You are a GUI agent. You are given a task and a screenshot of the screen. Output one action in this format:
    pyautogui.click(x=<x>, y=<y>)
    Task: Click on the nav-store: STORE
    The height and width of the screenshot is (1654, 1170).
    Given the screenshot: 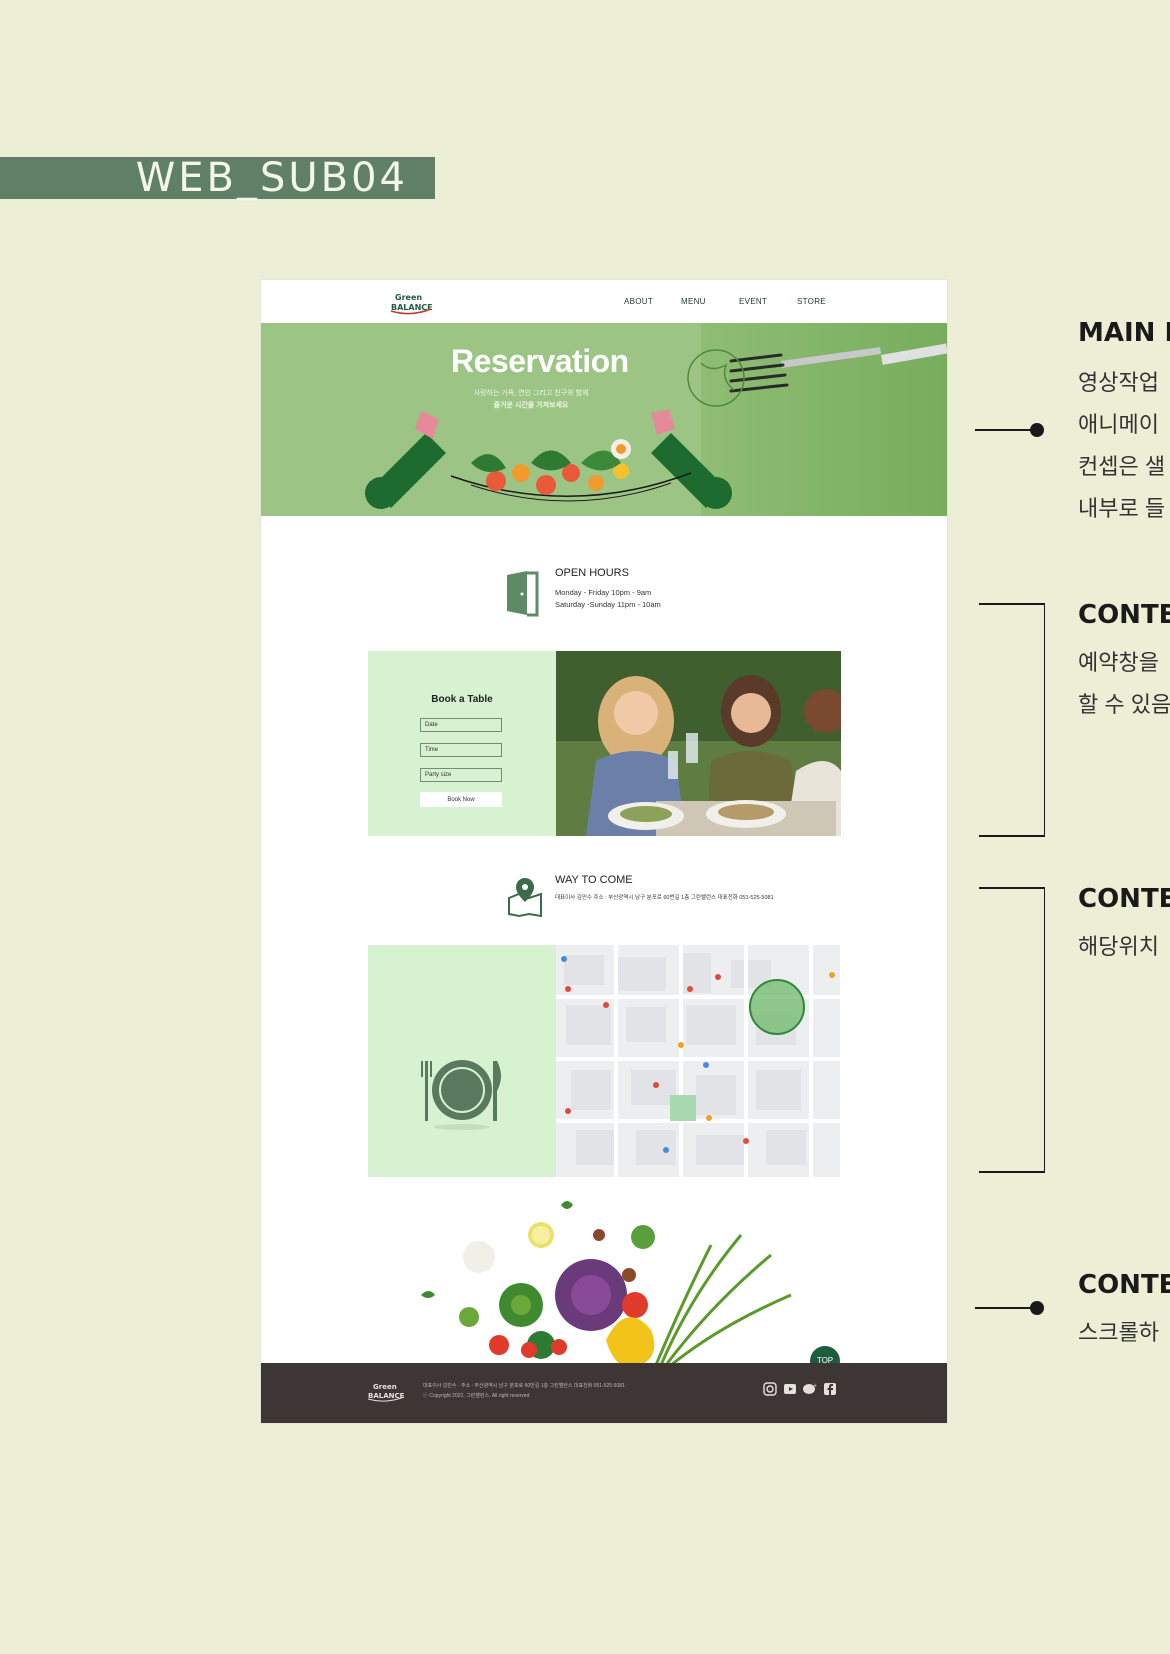 What is the action you would take?
    pyautogui.click(x=811, y=301)
    